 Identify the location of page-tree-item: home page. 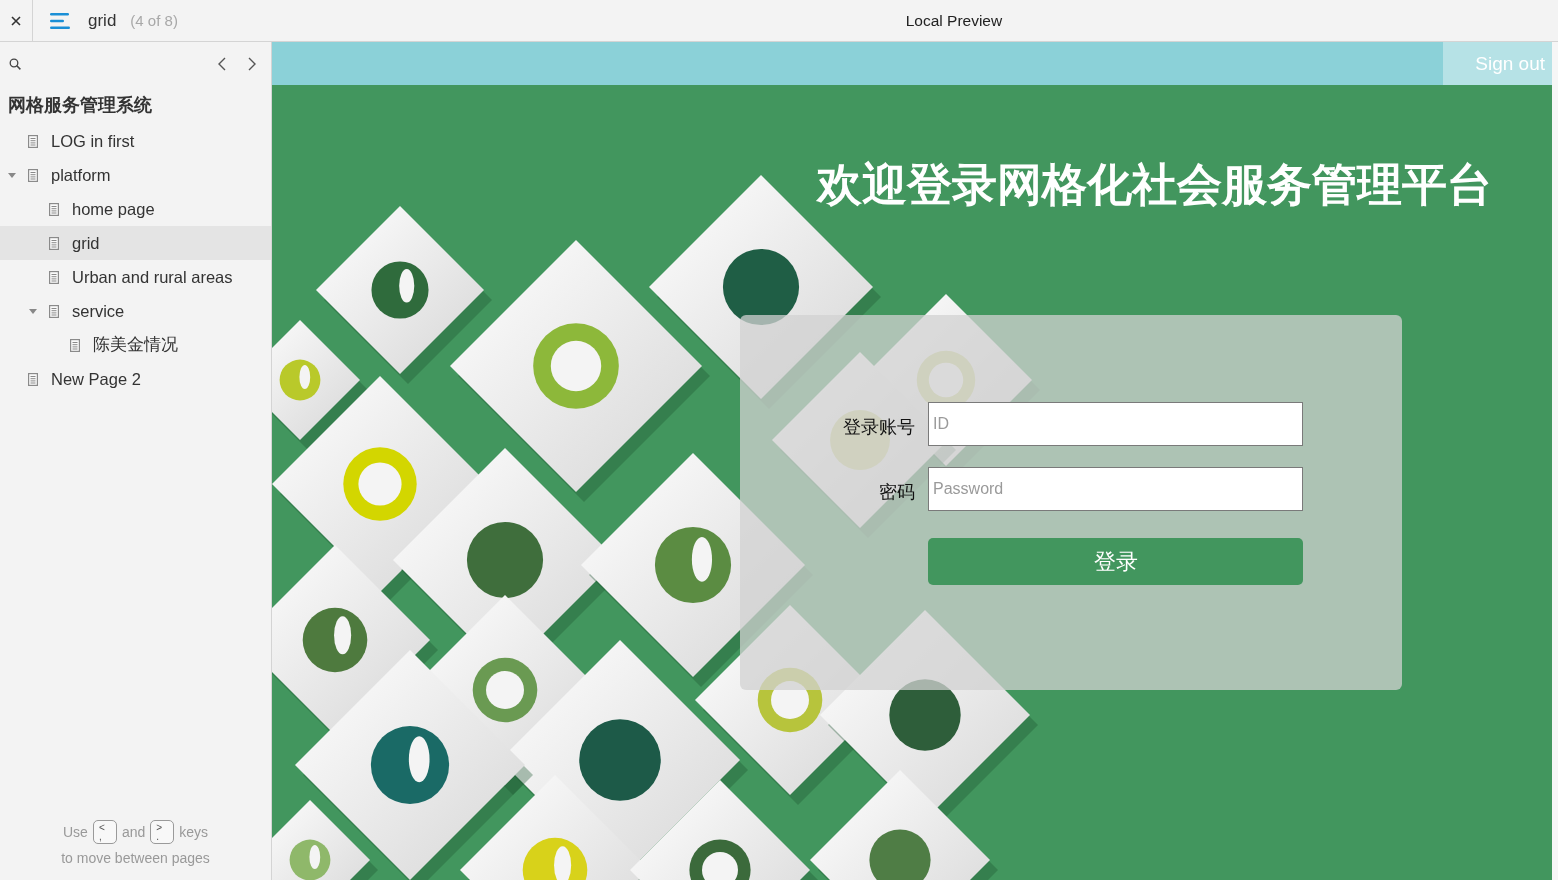
(135, 209).